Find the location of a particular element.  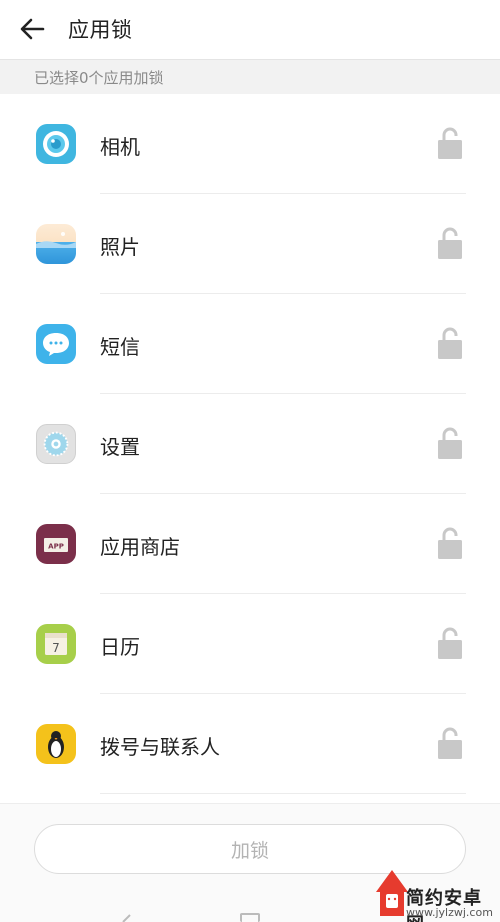

app-row-settings: 设置 is located at coordinates (250, 444).